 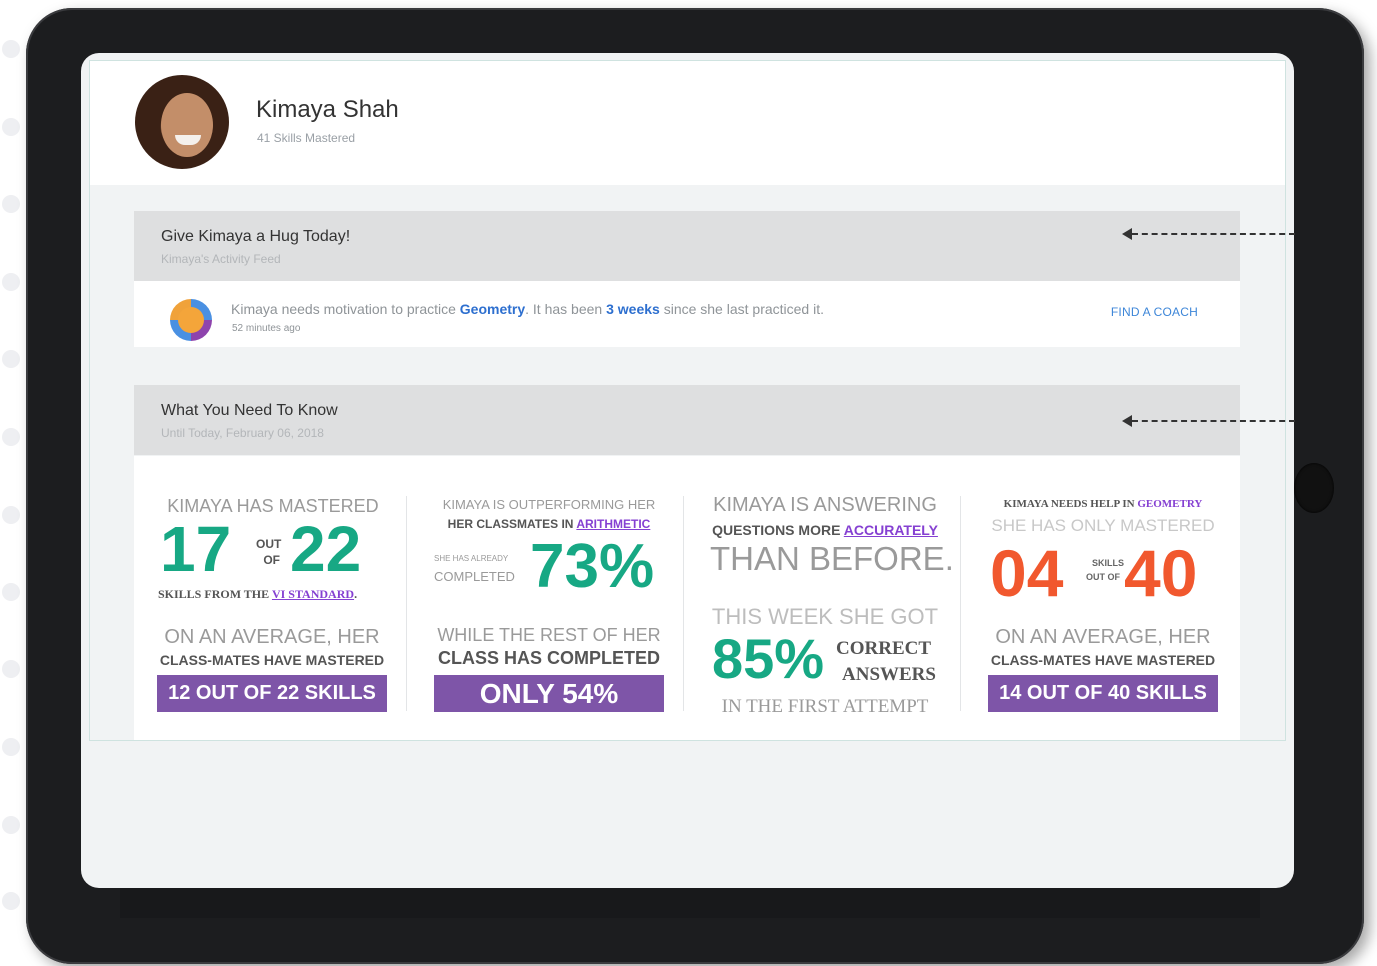 I want to click on stat3-line1: KIMAYA IS ANSWERING, so click(x=825, y=505).